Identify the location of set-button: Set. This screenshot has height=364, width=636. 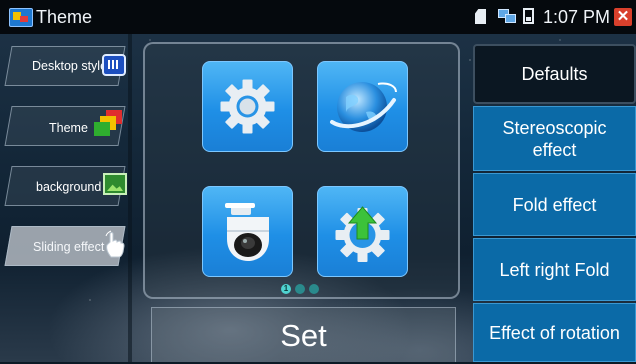
(303, 334).